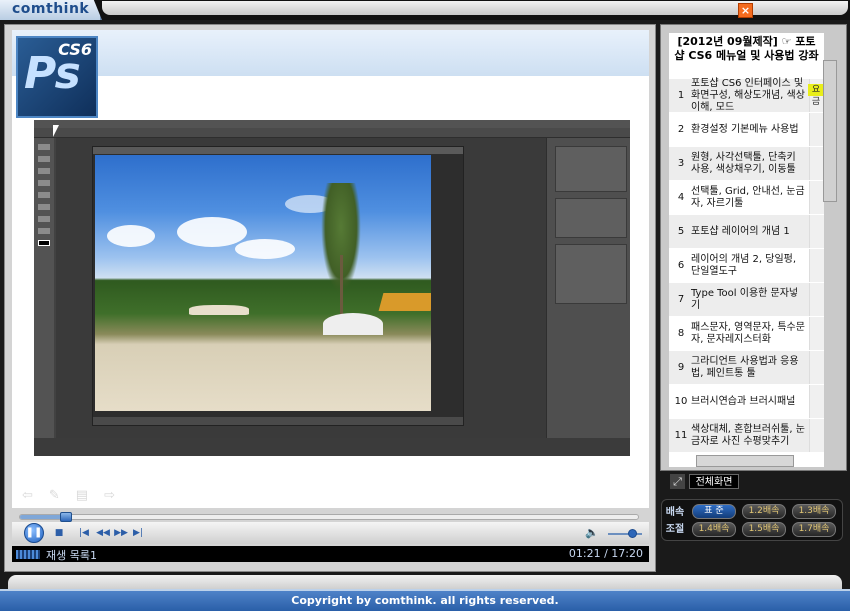 Image resolution: width=850 pixels, height=611 pixels. Describe the element at coordinates (592, 533) in the screenshot. I see `volume-icon: 🔈` at that location.